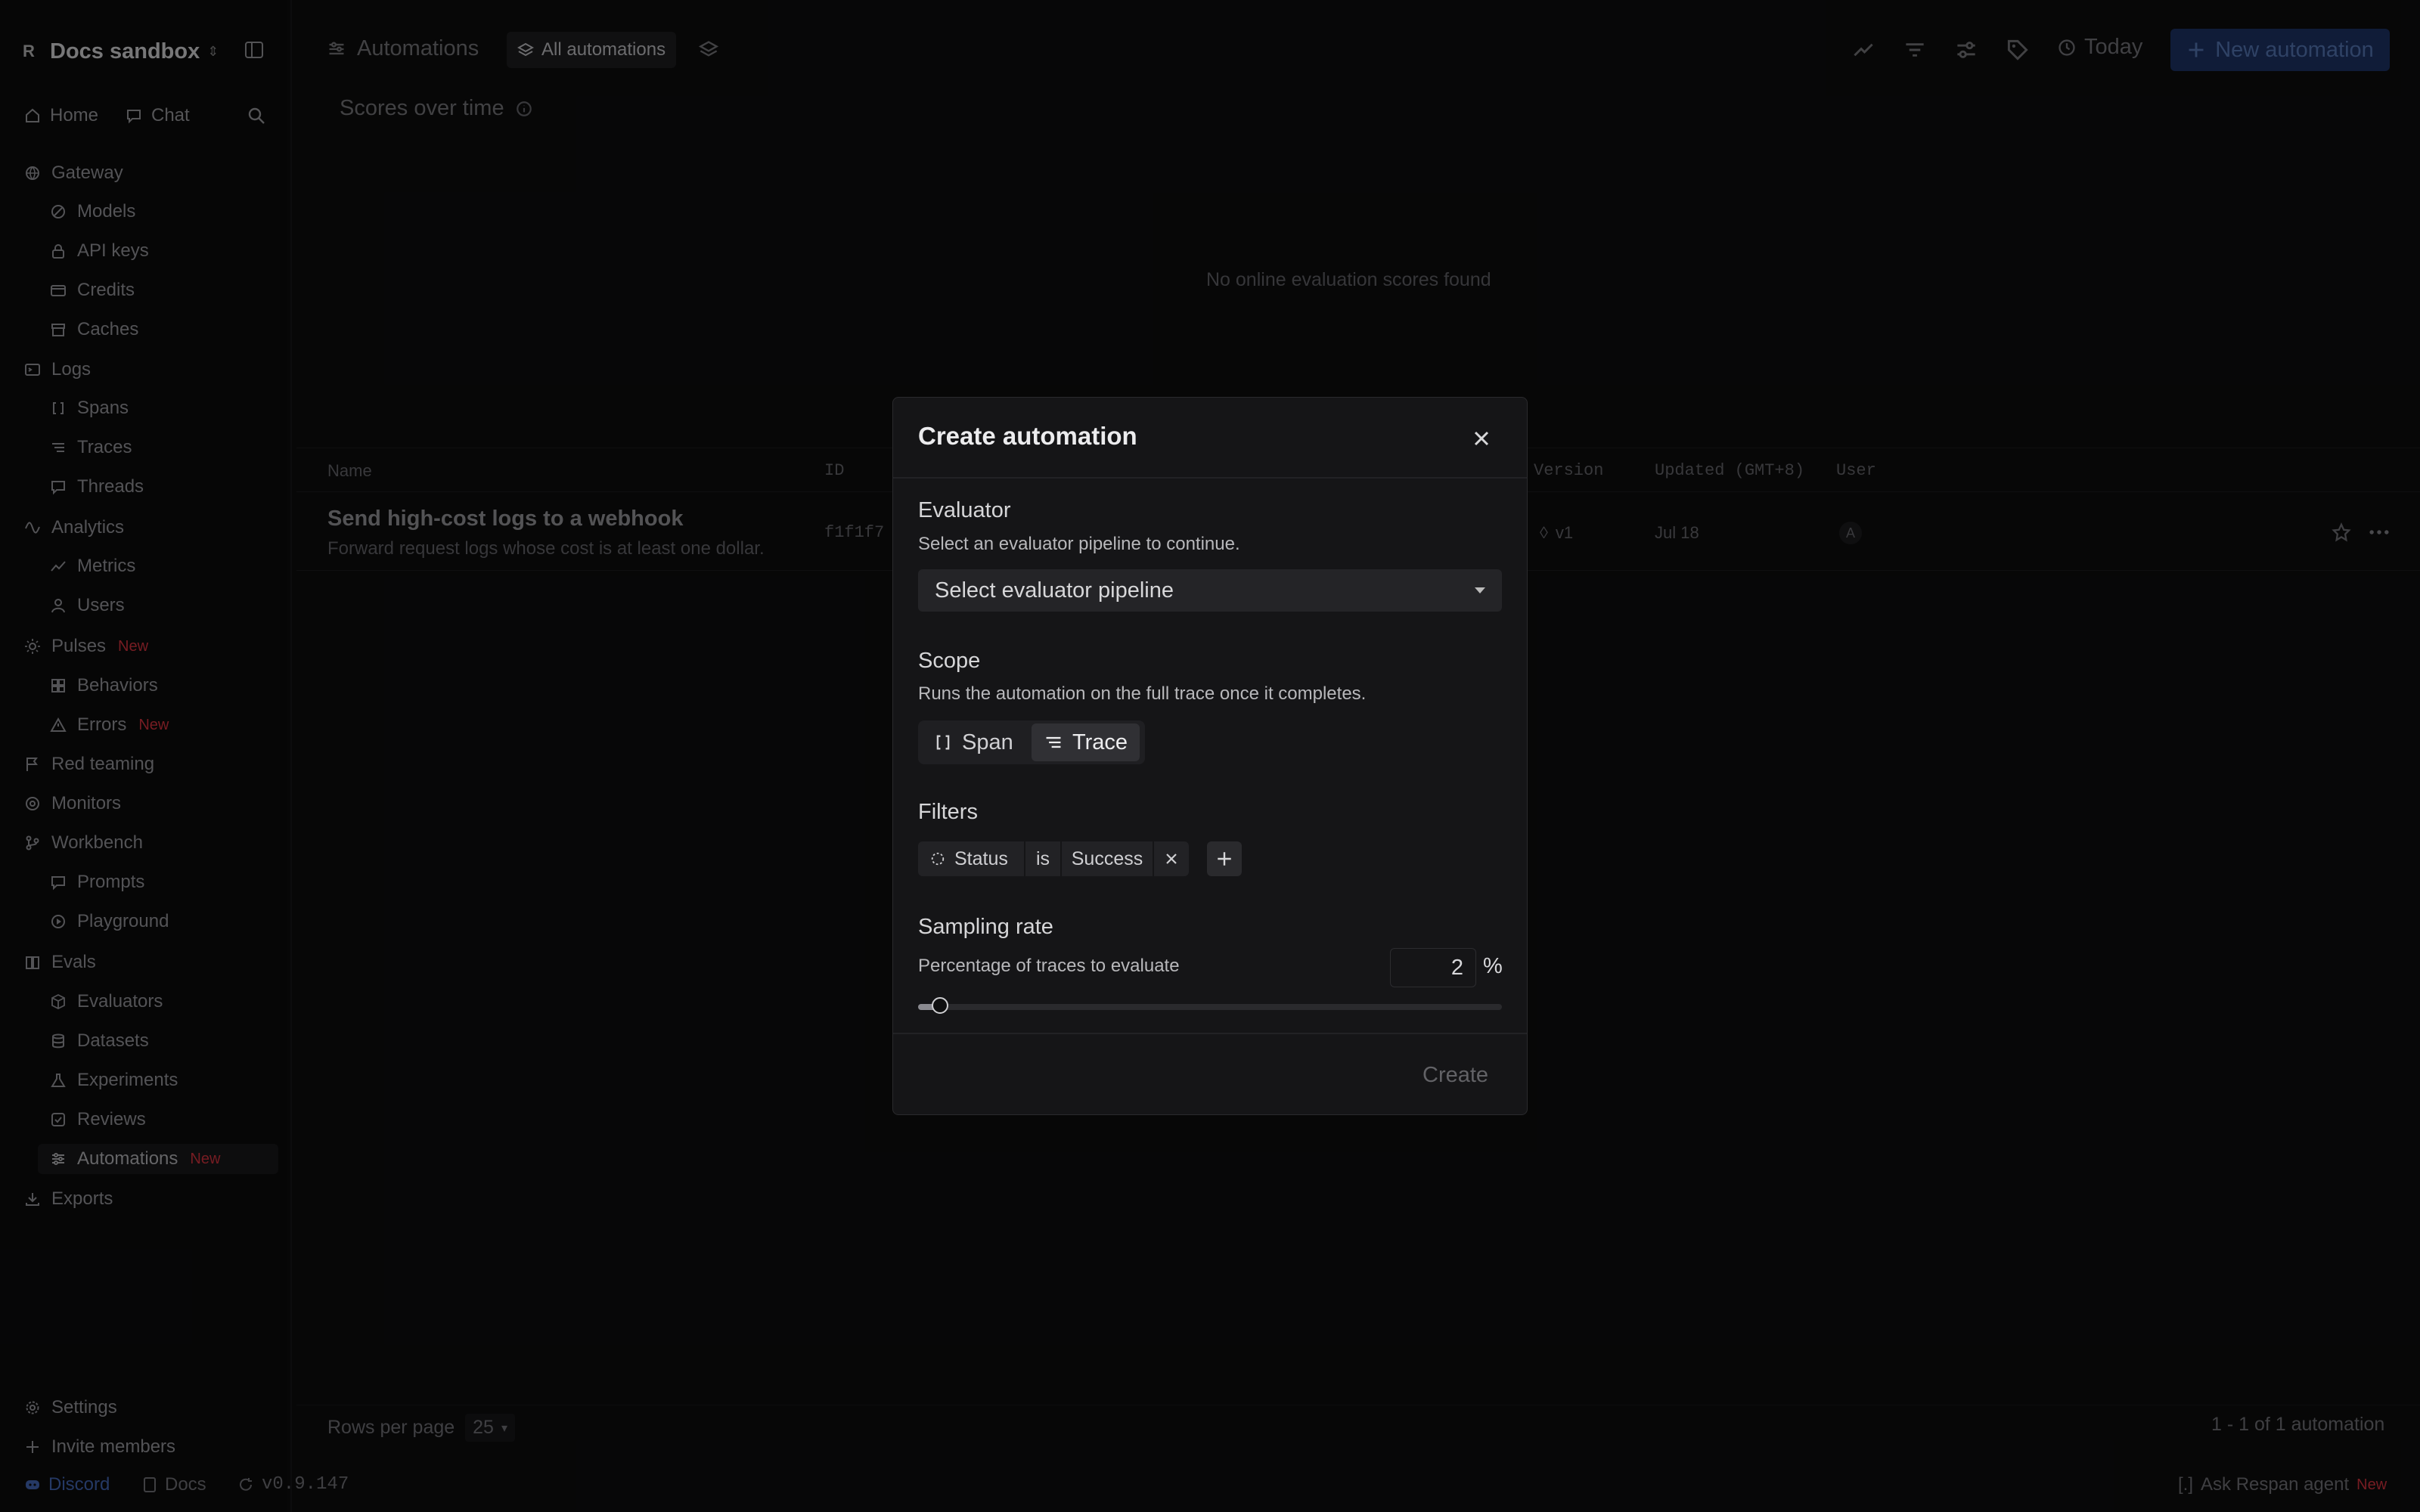 The image size is (2420, 1512). Describe the element at coordinates (964, 510) in the screenshot. I see `evaluator-label: Evaluator` at that location.